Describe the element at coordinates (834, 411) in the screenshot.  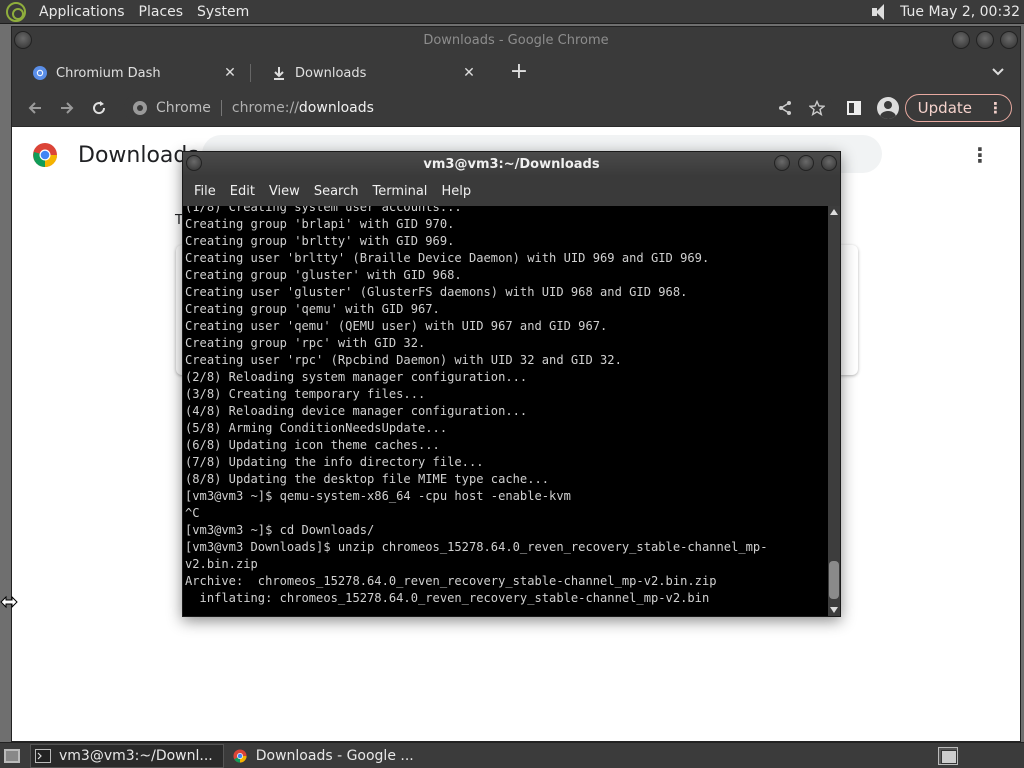
I see `terminal-scrollbar` at that location.